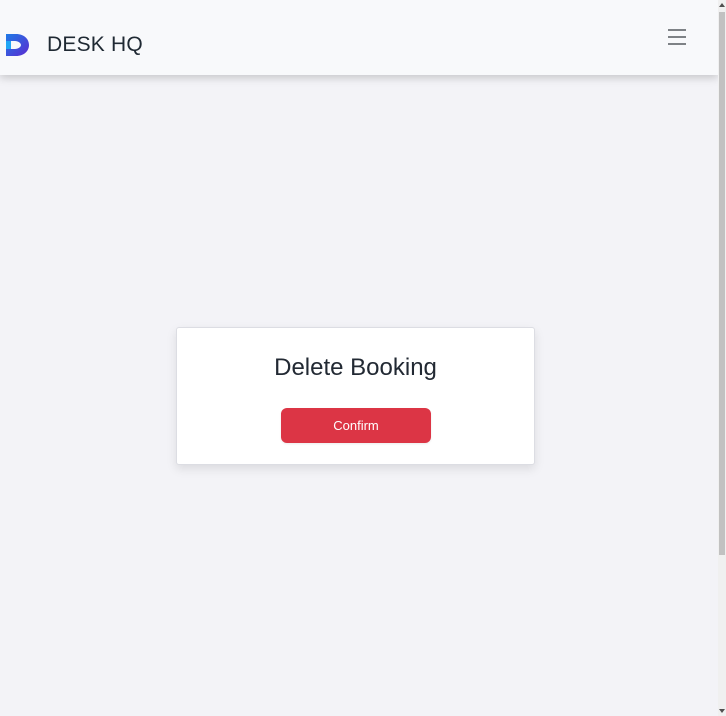 This screenshot has width=726, height=716. I want to click on delete-booking-card: Delete Booking Confirm, so click(355, 396).